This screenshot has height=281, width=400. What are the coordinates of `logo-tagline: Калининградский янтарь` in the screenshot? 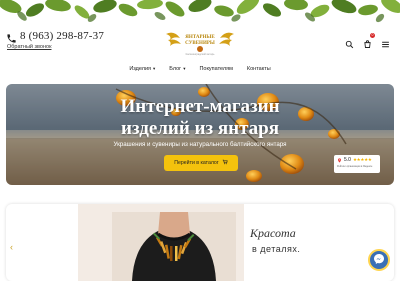 It's located at (200, 54).